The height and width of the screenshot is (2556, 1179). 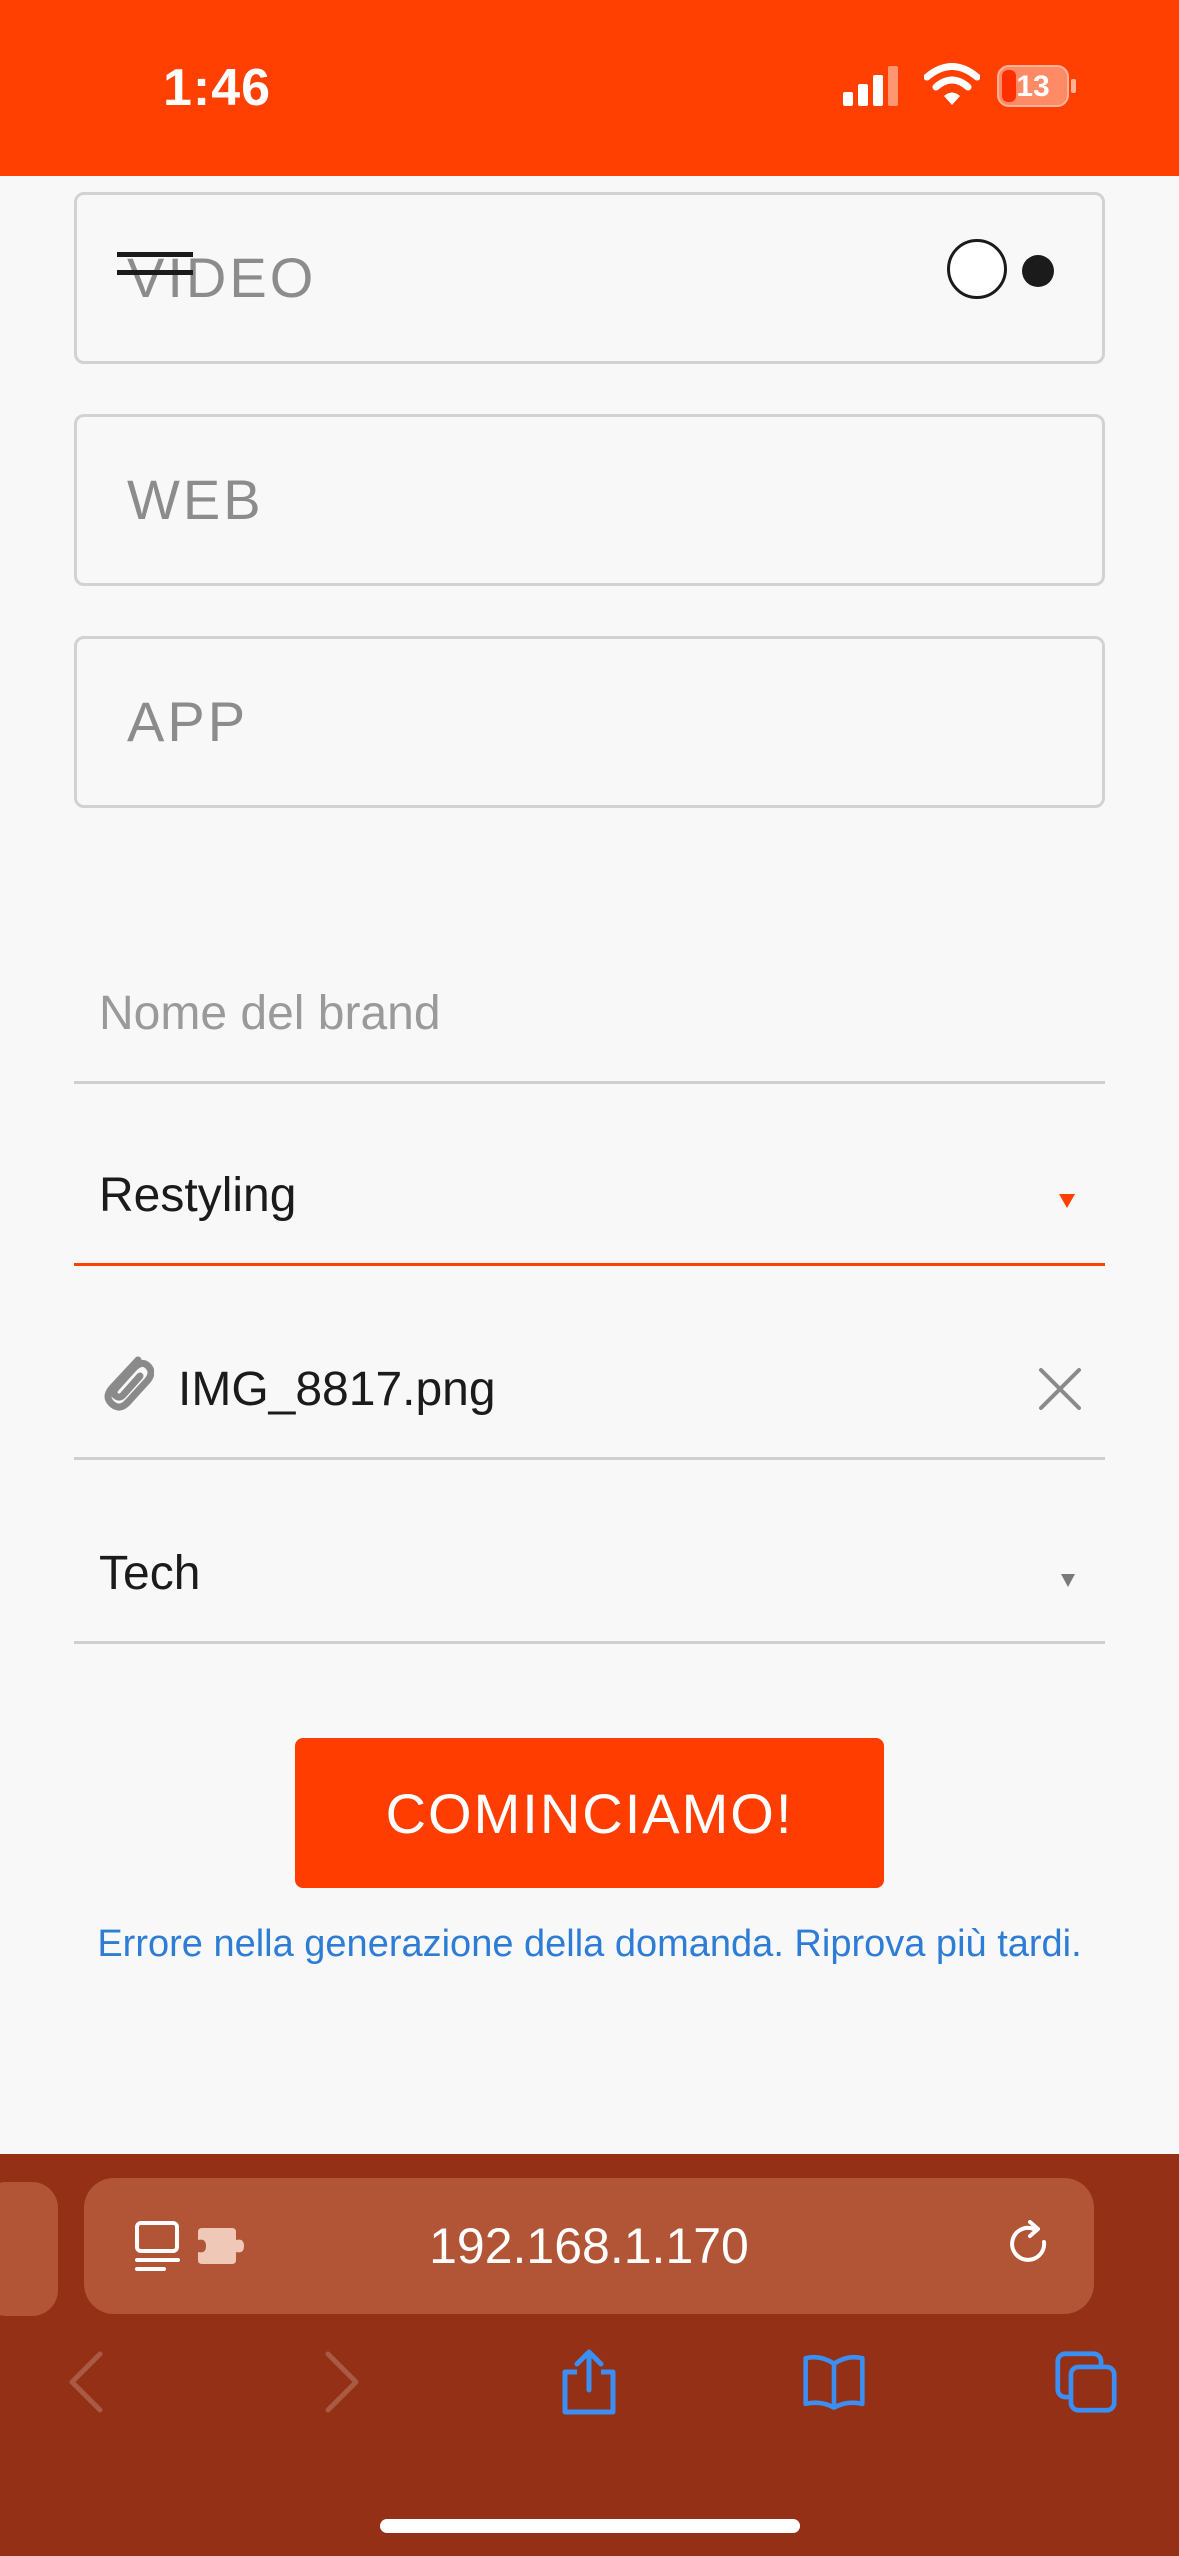 What do you see at coordinates (589, 278) in the screenshot?
I see `option-video: VIDEO` at bounding box center [589, 278].